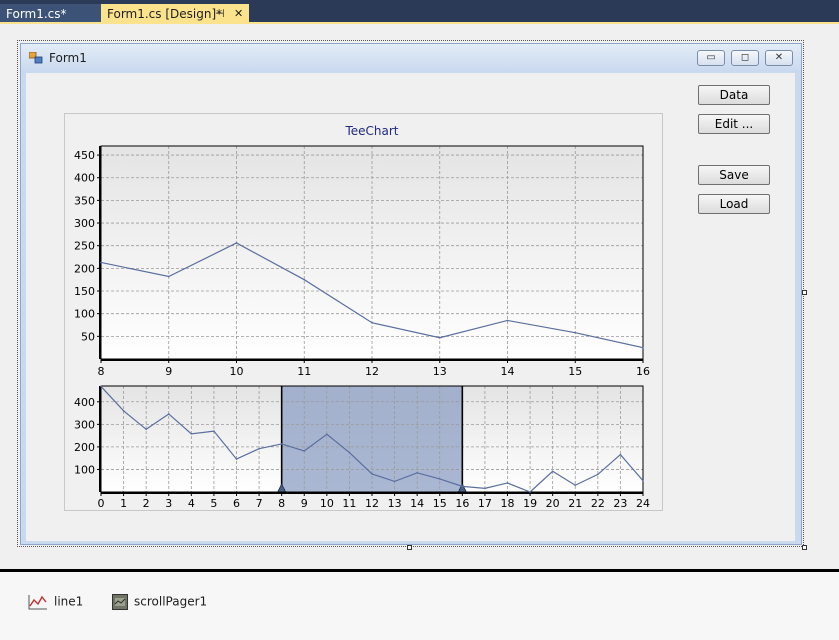  I want to click on x-tick-label: 5, so click(213, 503).